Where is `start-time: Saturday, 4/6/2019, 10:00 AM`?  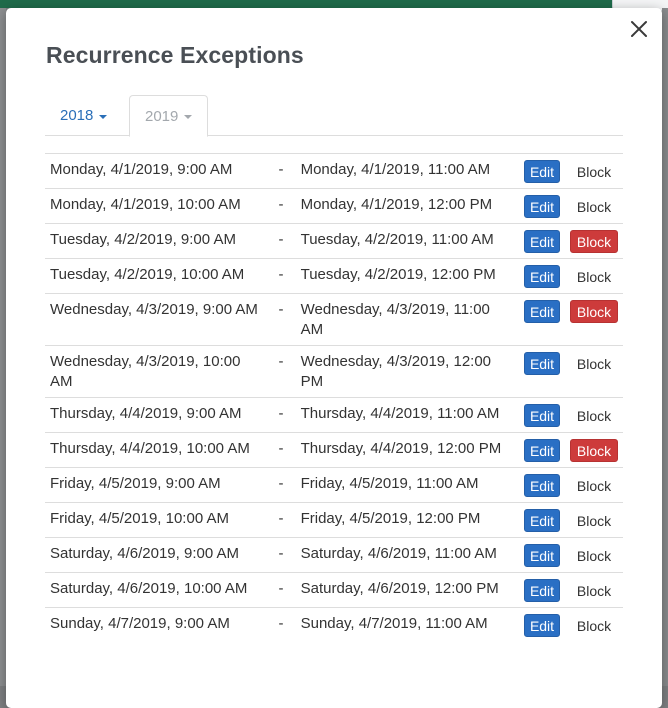 start-time: Saturday, 4/6/2019, 10:00 AM is located at coordinates (156, 590).